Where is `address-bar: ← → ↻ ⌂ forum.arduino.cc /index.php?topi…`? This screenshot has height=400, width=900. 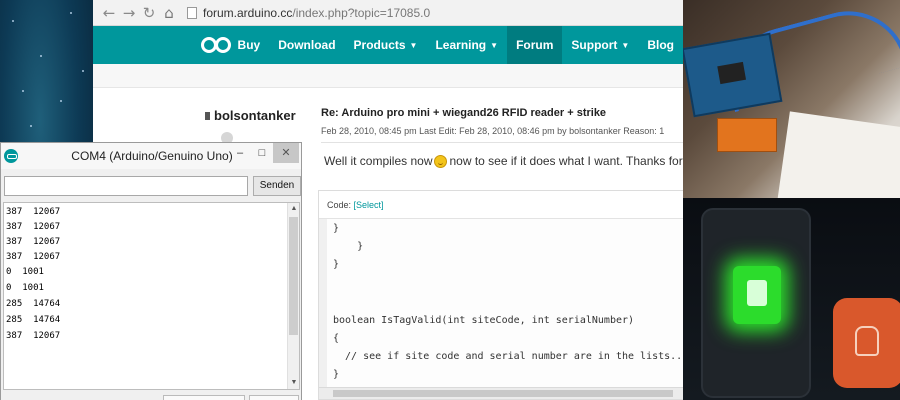
address-bar: ← → ↻ ⌂ forum.arduino.cc /index.php?topi… is located at coordinates (388, 13).